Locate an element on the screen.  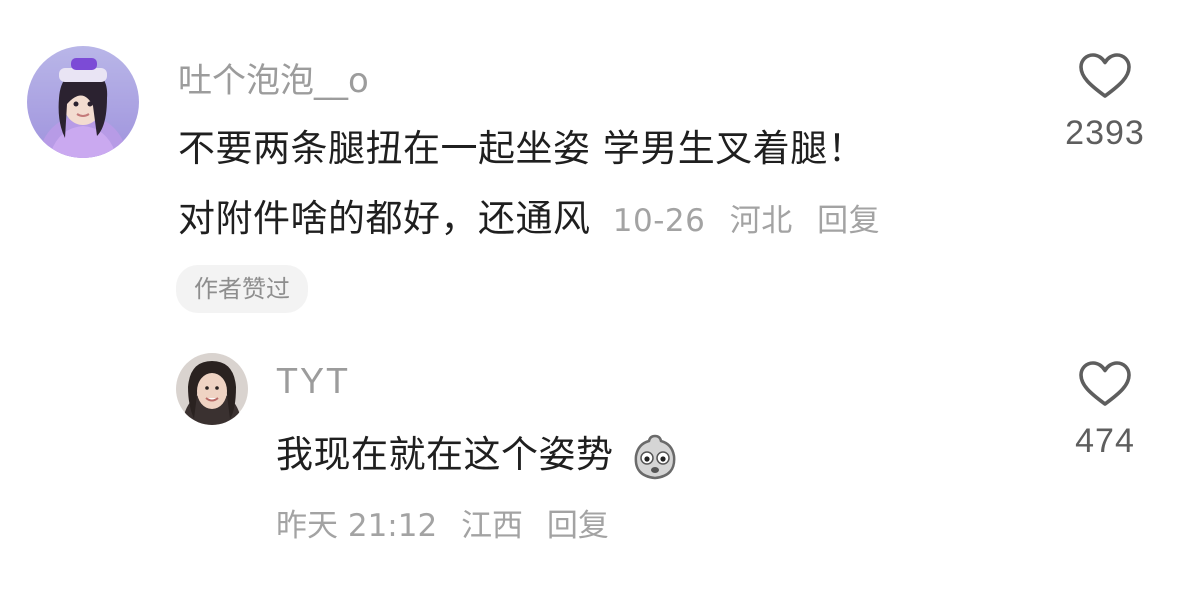
comment-text: 对附件啥的都好，还通风 is located at coordinates (384, 218).